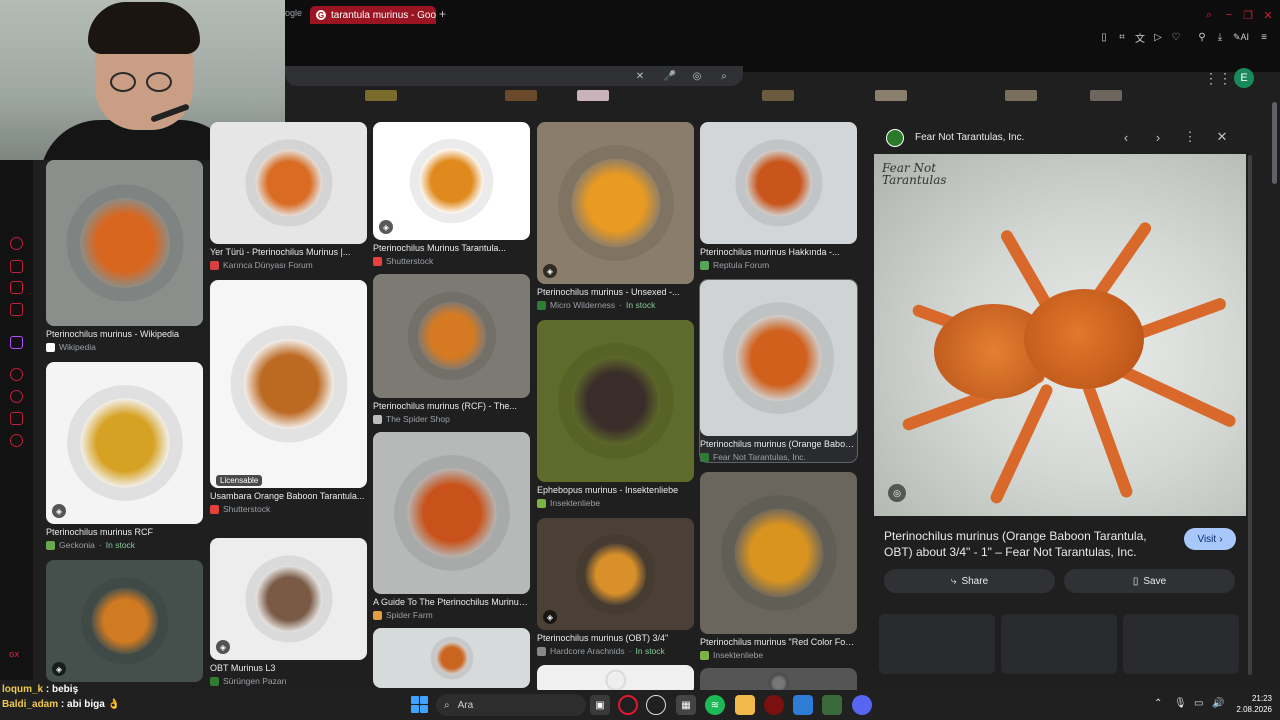  Describe the element at coordinates (615, 638) in the screenshot. I see `result-title: Pterinochilus murinus (OBT) 3/4"` at that location.